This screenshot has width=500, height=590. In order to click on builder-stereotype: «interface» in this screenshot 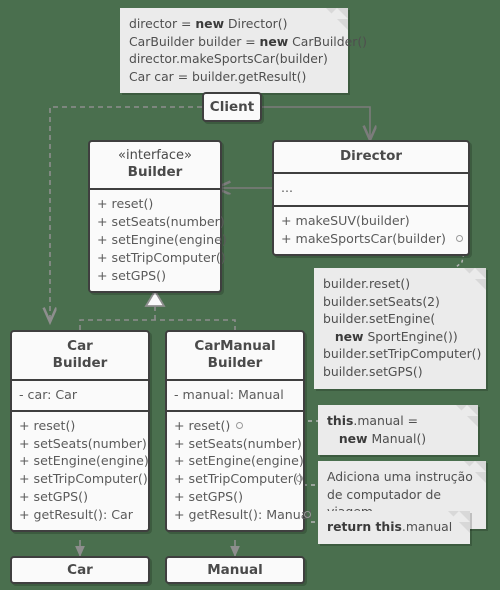, I will do `click(155, 155)`.